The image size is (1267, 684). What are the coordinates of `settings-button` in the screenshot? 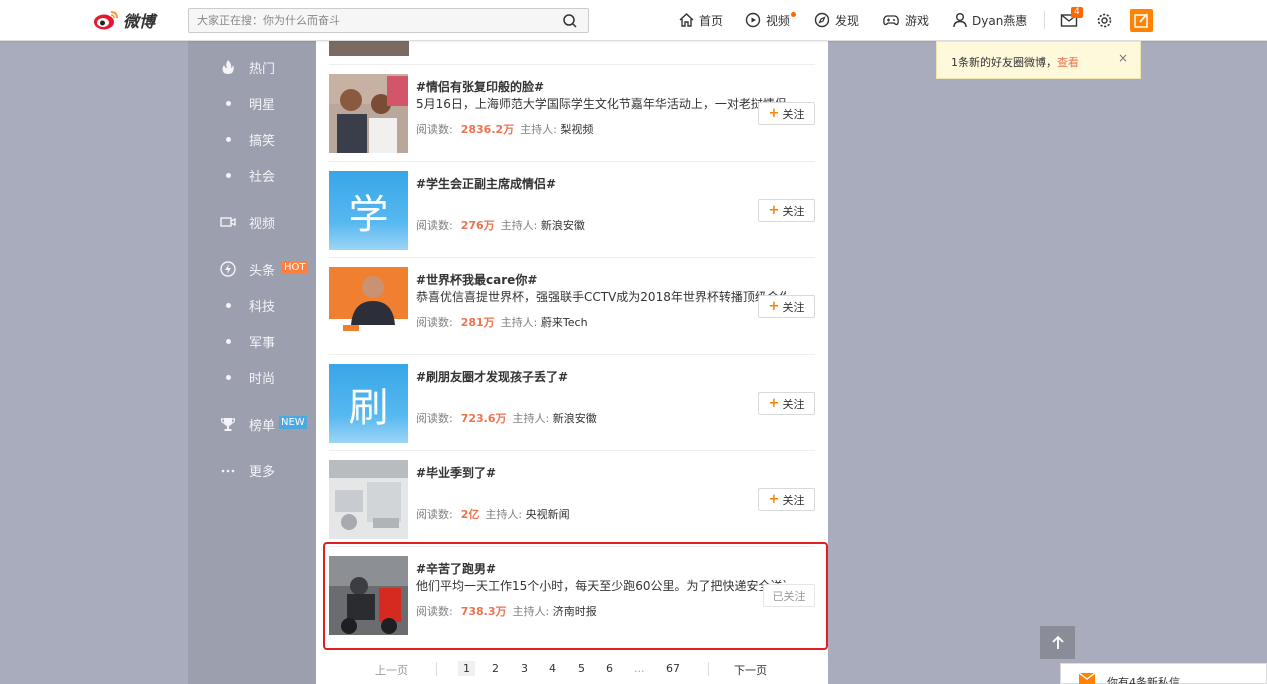 It's located at (1106, 20).